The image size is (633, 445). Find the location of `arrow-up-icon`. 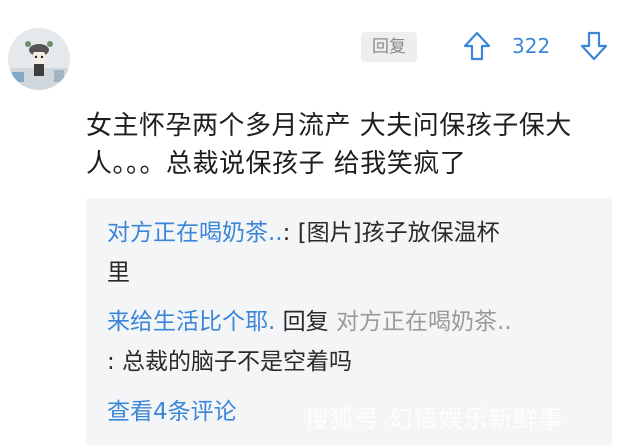

arrow-up-icon is located at coordinates (477, 46).